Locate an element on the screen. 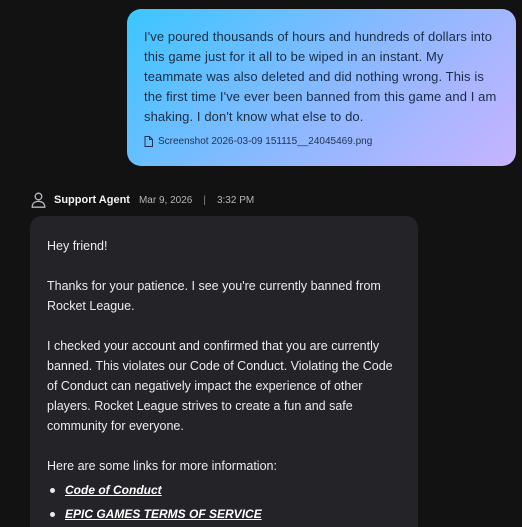 Image resolution: width=522 pixels, height=527 pixels. agent-greeting: Hey friend! is located at coordinates (77, 246).